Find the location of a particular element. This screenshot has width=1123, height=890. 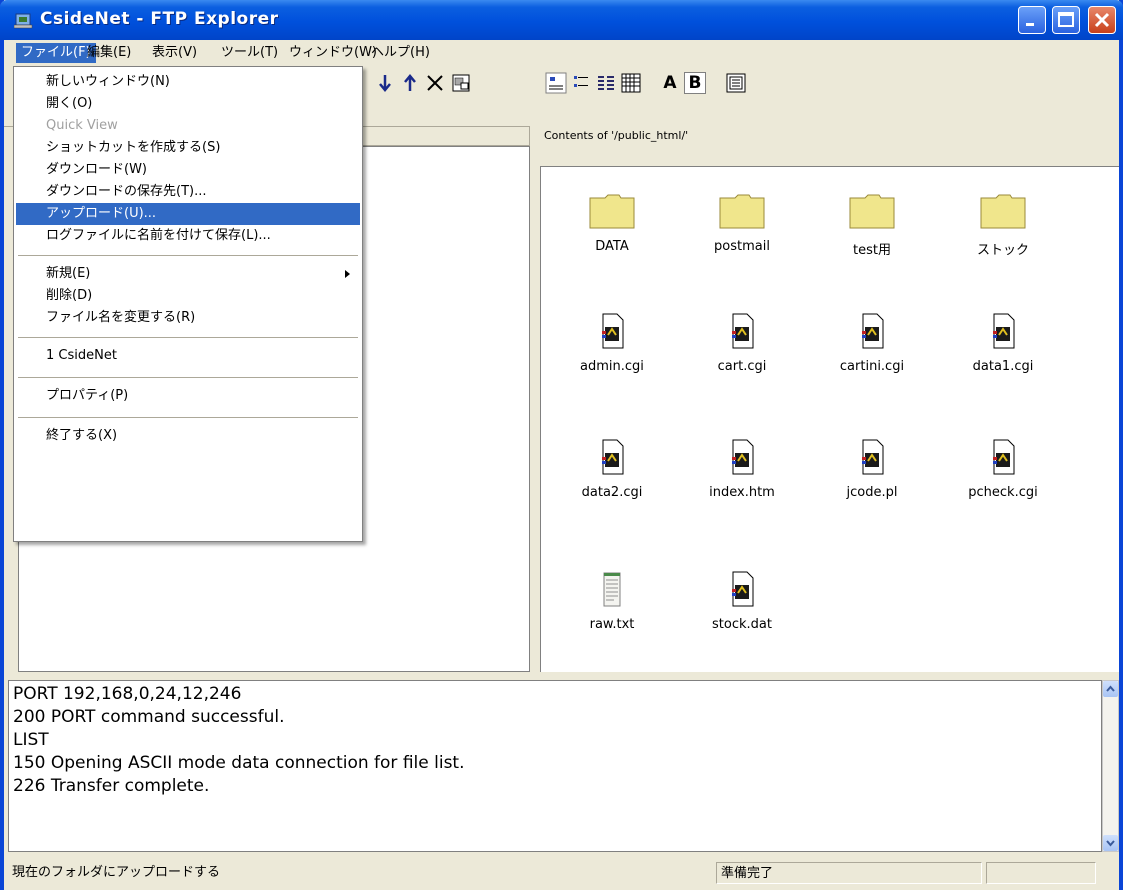

list-view-icon is located at coordinates (606, 83).